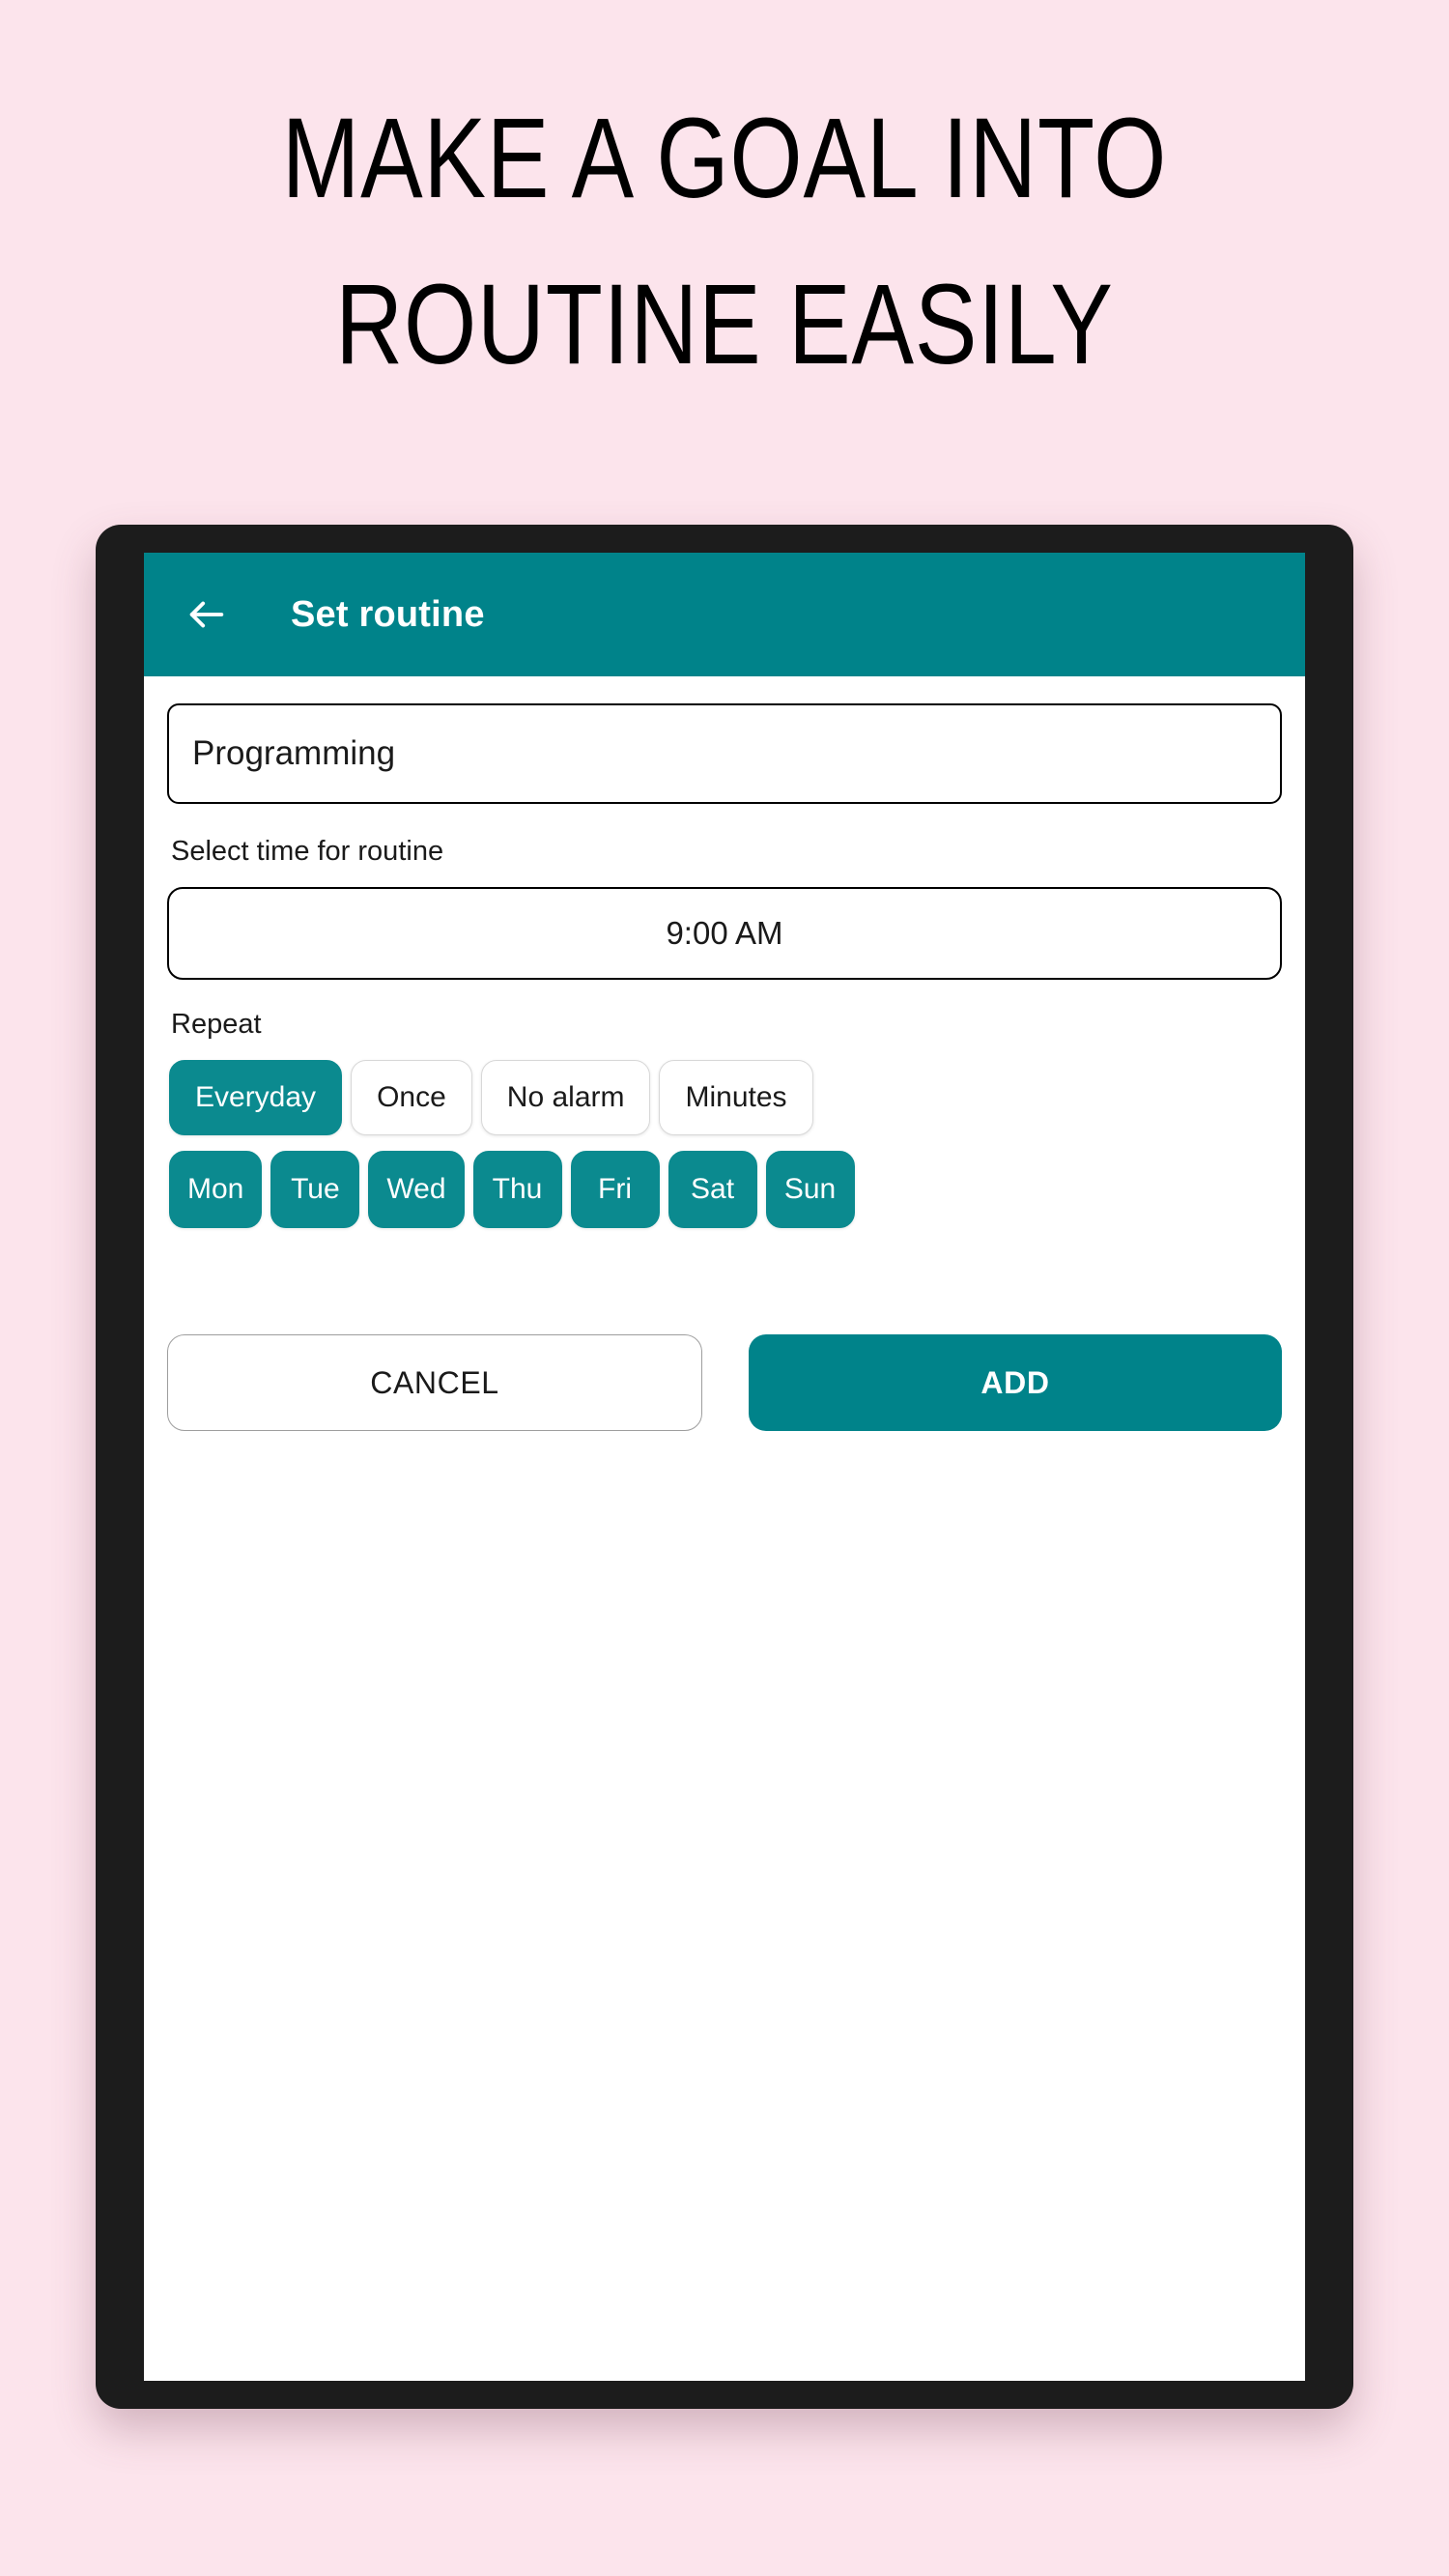 The height and width of the screenshot is (2576, 1449). What do you see at coordinates (724, 615) in the screenshot?
I see `app-bar: Set routine` at bounding box center [724, 615].